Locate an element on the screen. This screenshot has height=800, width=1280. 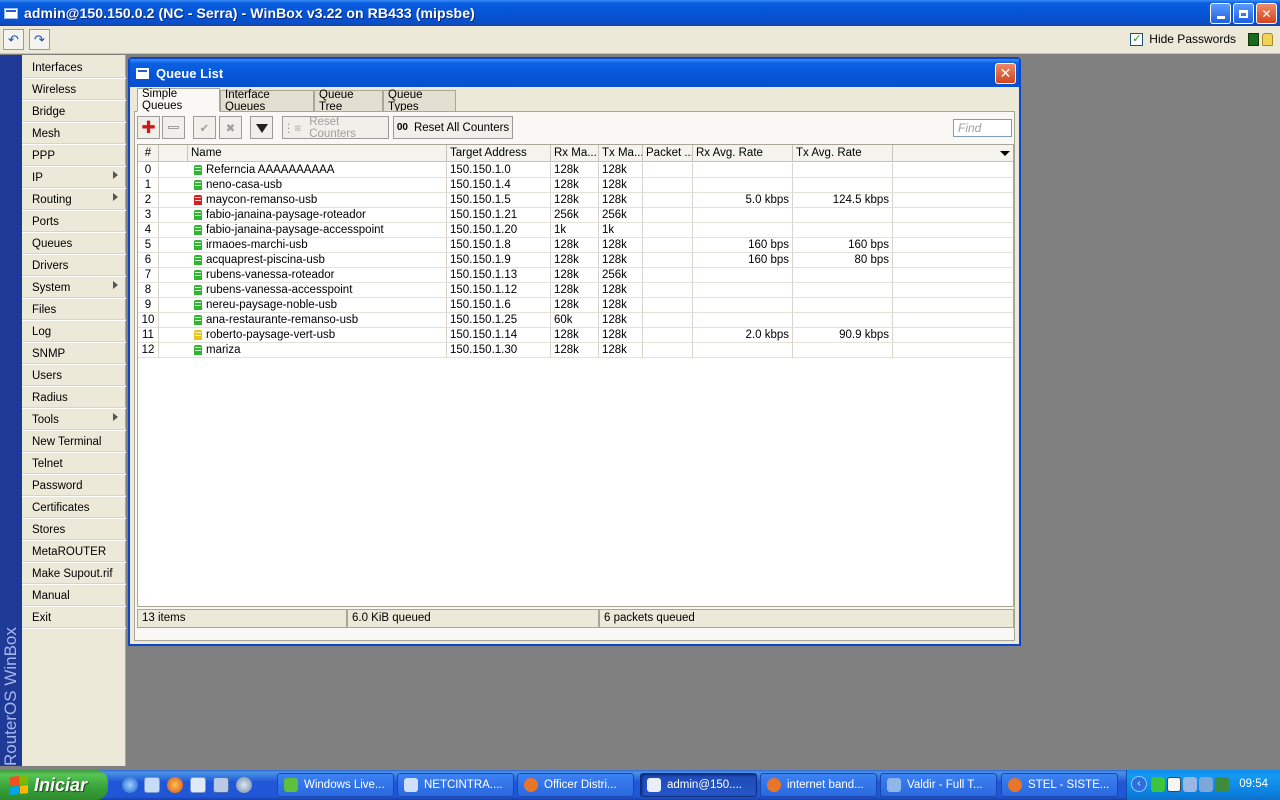
menu-item-label: SNMP is located at coordinates (49, 353).